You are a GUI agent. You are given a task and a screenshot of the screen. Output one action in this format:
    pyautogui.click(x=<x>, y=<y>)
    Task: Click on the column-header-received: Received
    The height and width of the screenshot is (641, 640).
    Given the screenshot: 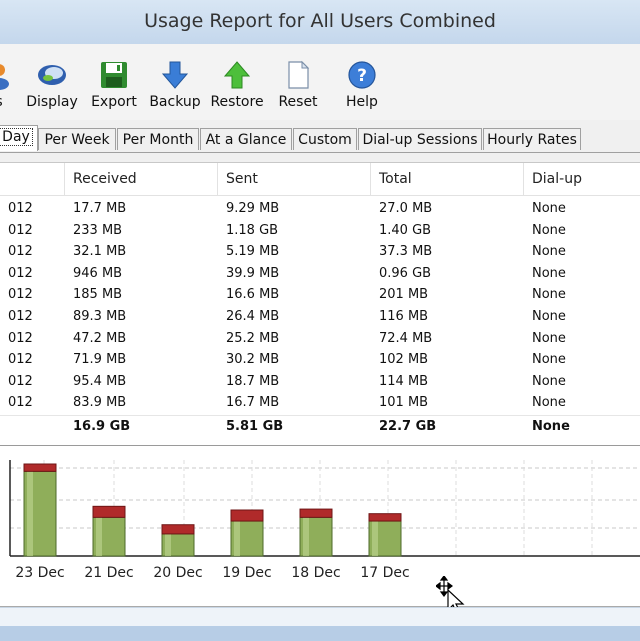 What is the action you would take?
    pyautogui.click(x=141, y=179)
    